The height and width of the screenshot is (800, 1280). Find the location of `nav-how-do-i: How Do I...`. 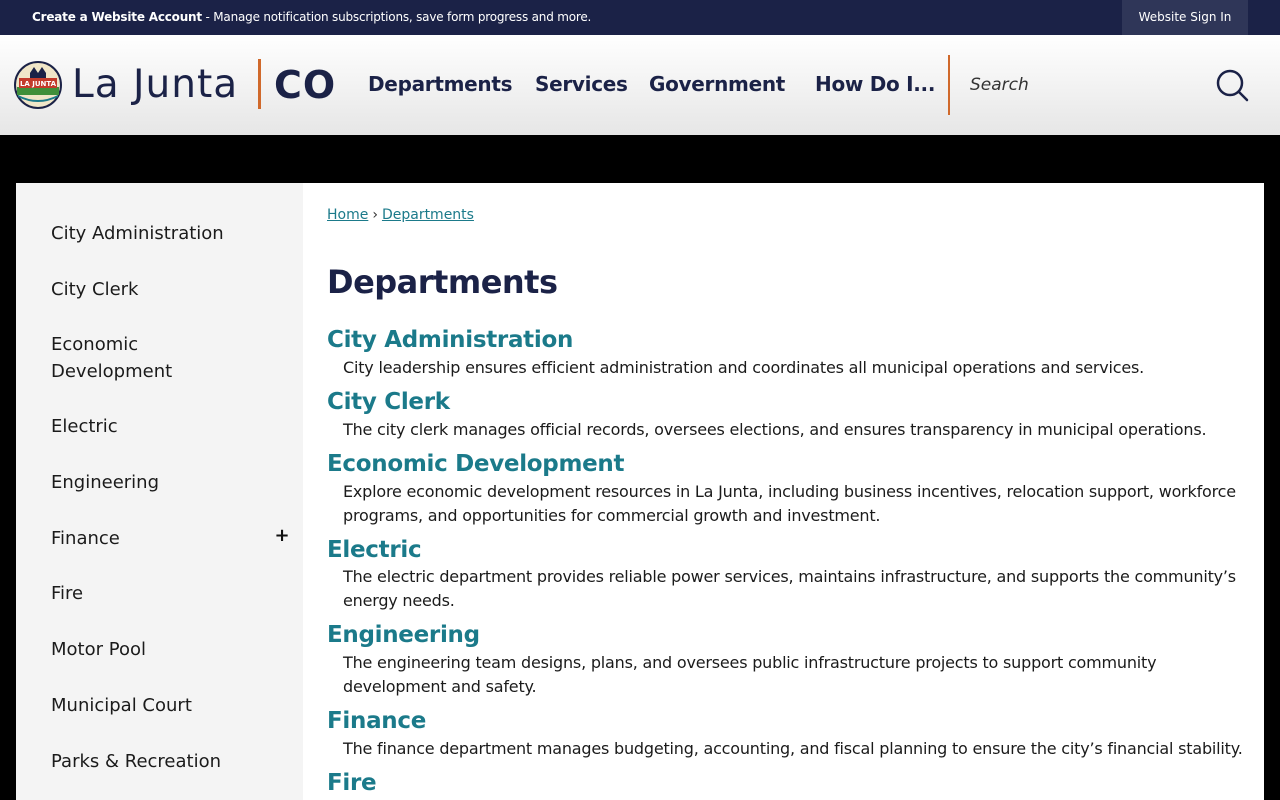

nav-how-do-i: How Do I... is located at coordinates (875, 84).